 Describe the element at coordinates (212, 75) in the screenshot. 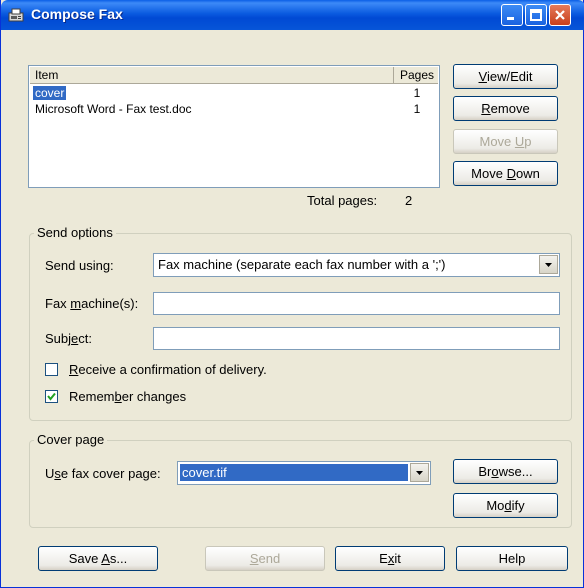

I see `column-header-item: Item` at that location.